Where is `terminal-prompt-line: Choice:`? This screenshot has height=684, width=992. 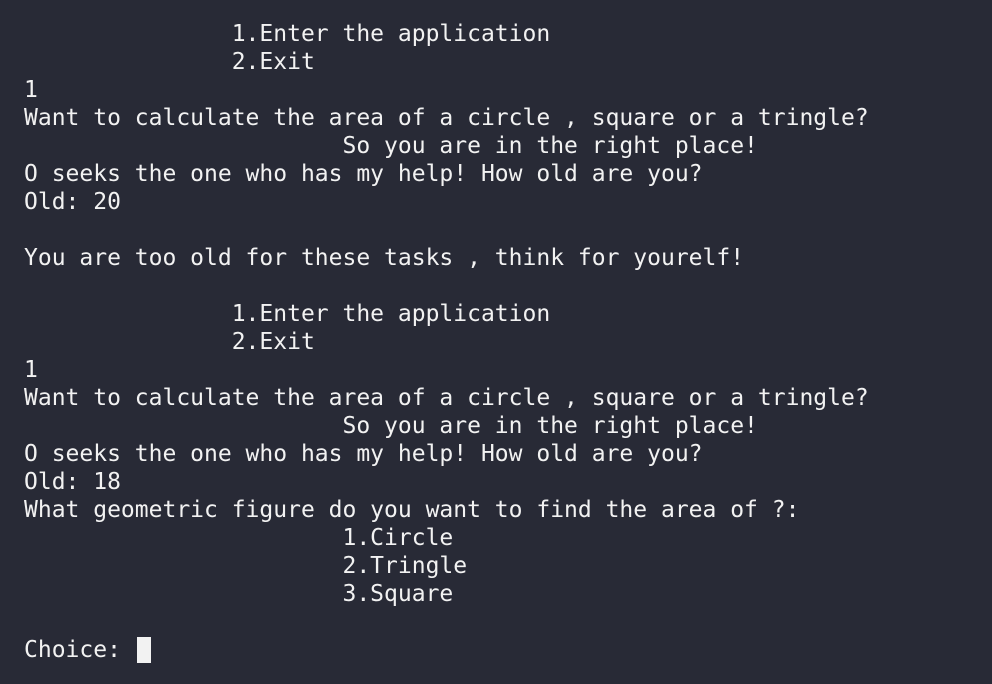
terminal-prompt-line: Choice: is located at coordinates (508, 650).